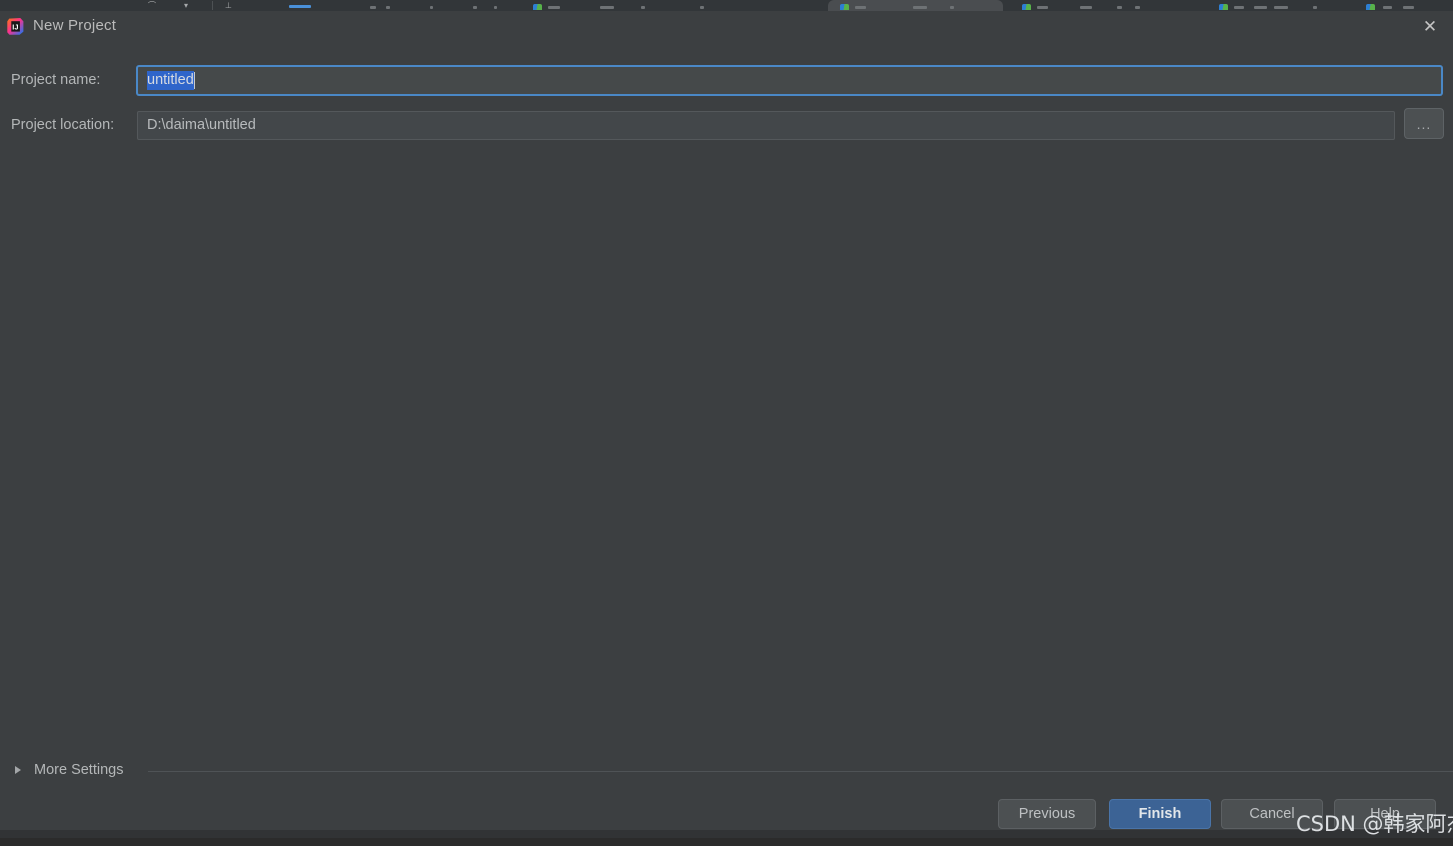  What do you see at coordinates (726, 814) in the screenshot?
I see `dialog-button-bar: Previous Finish Cancel Help` at bounding box center [726, 814].